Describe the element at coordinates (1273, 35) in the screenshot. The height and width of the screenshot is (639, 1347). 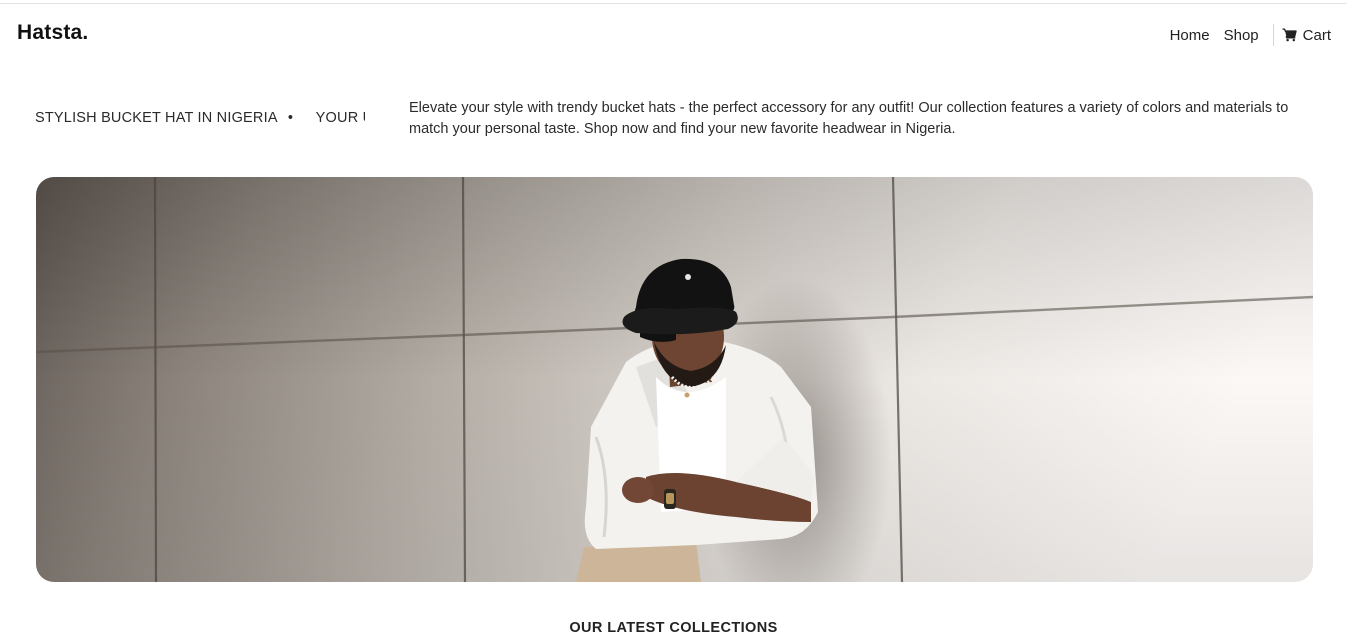
I see `nav-divider` at that location.